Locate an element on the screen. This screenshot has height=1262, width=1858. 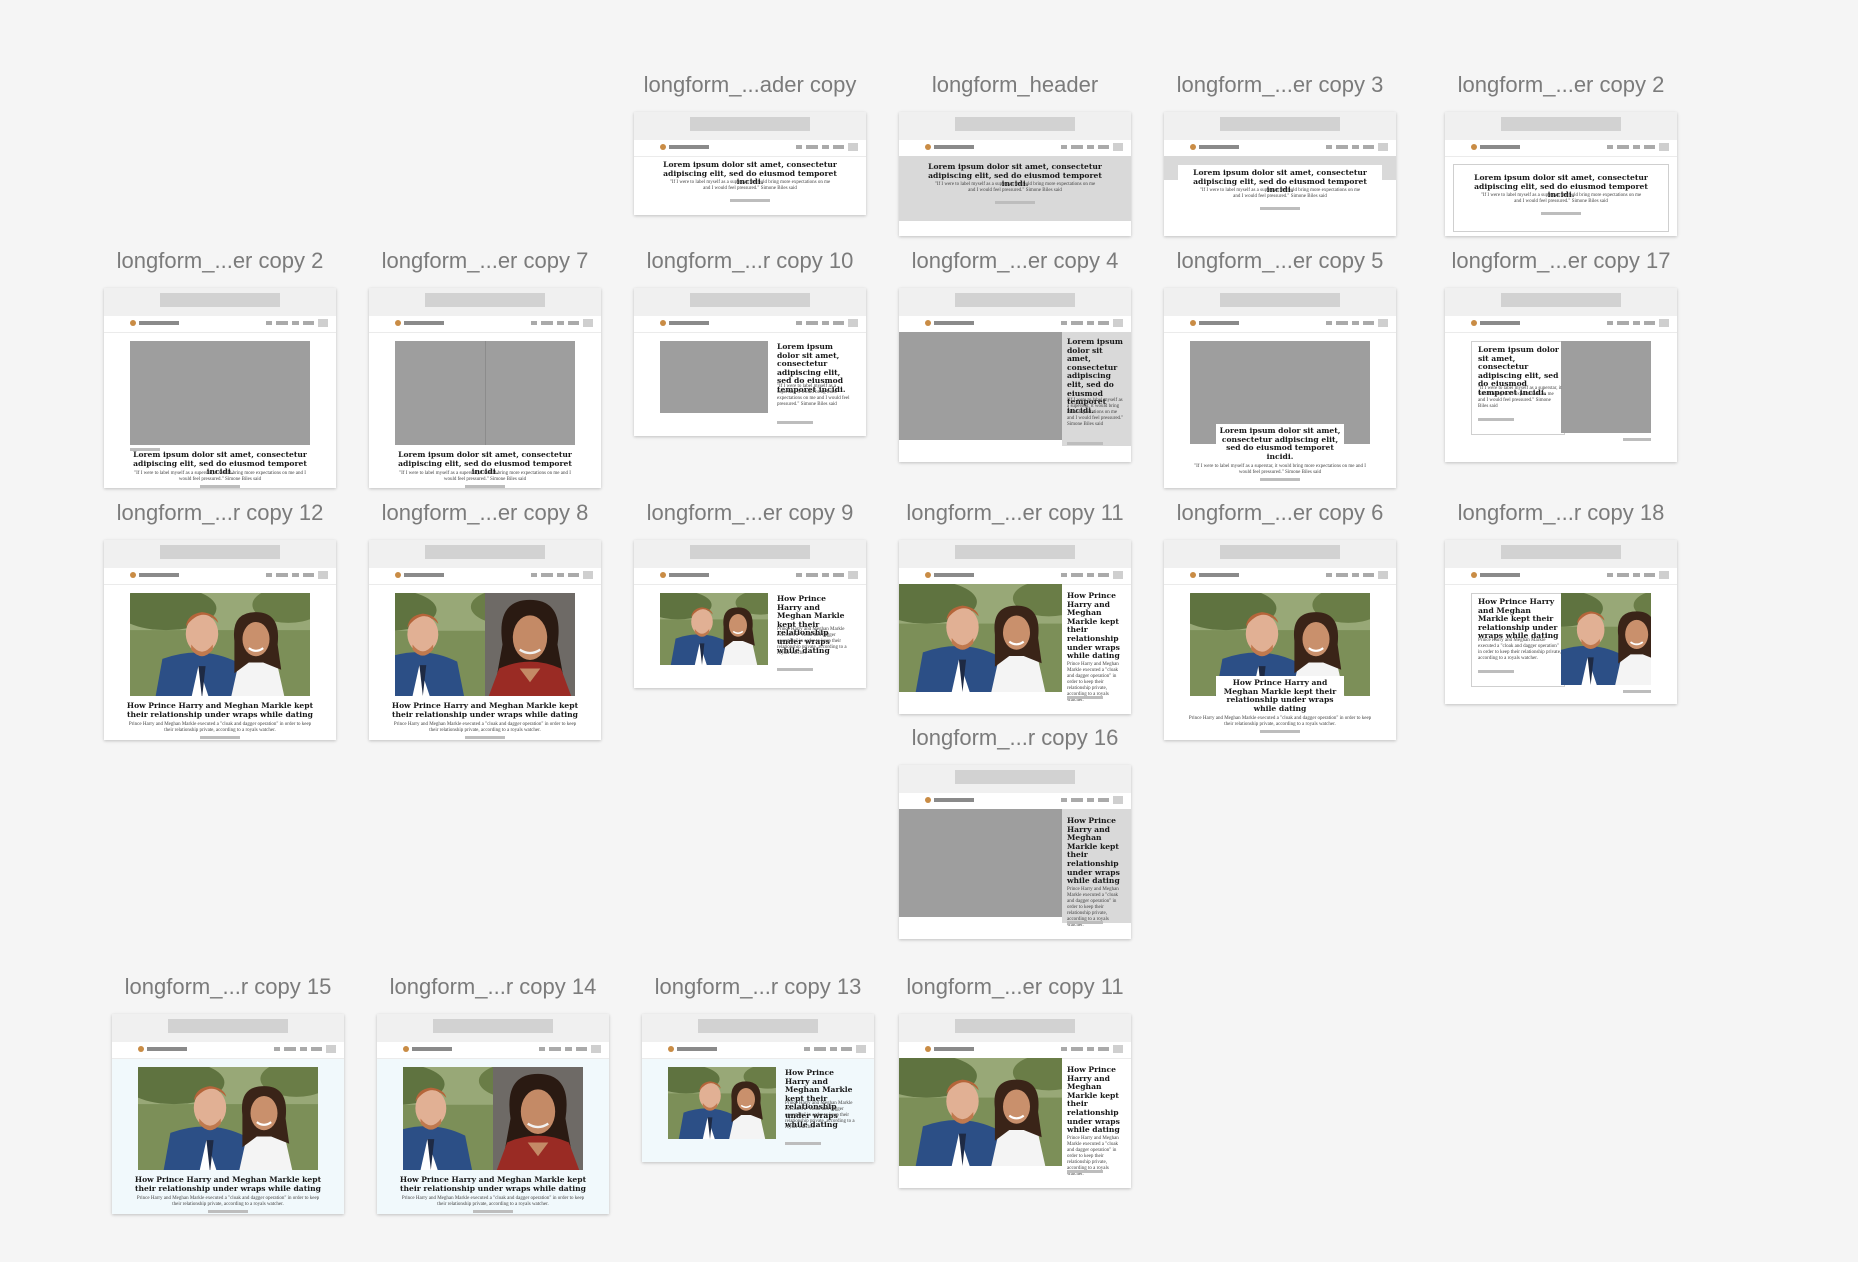
couple-photo-icon is located at coordinates (228, 1118).